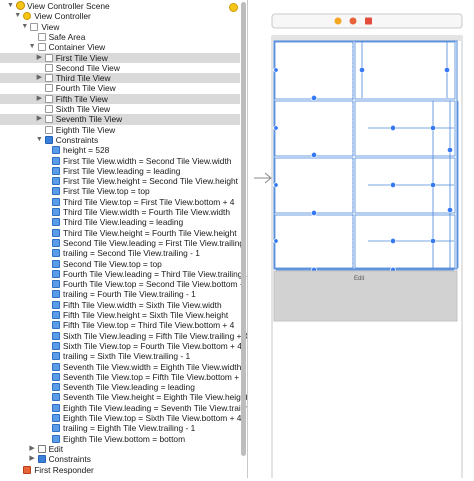 The height and width of the screenshot is (481, 474). What do you see at coordinates (120, 57) in the screenshot?
I see `outline-row: ▶ First Tile View` at bounding box center [120, 57].